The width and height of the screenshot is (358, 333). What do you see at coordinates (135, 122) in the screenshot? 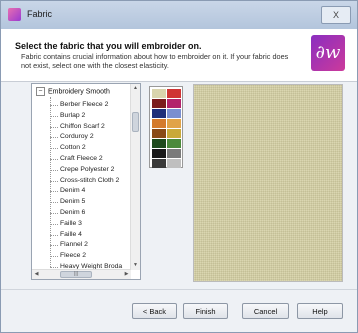
I see `vertical-scroll-thumb` at bounding box center [135, 122].